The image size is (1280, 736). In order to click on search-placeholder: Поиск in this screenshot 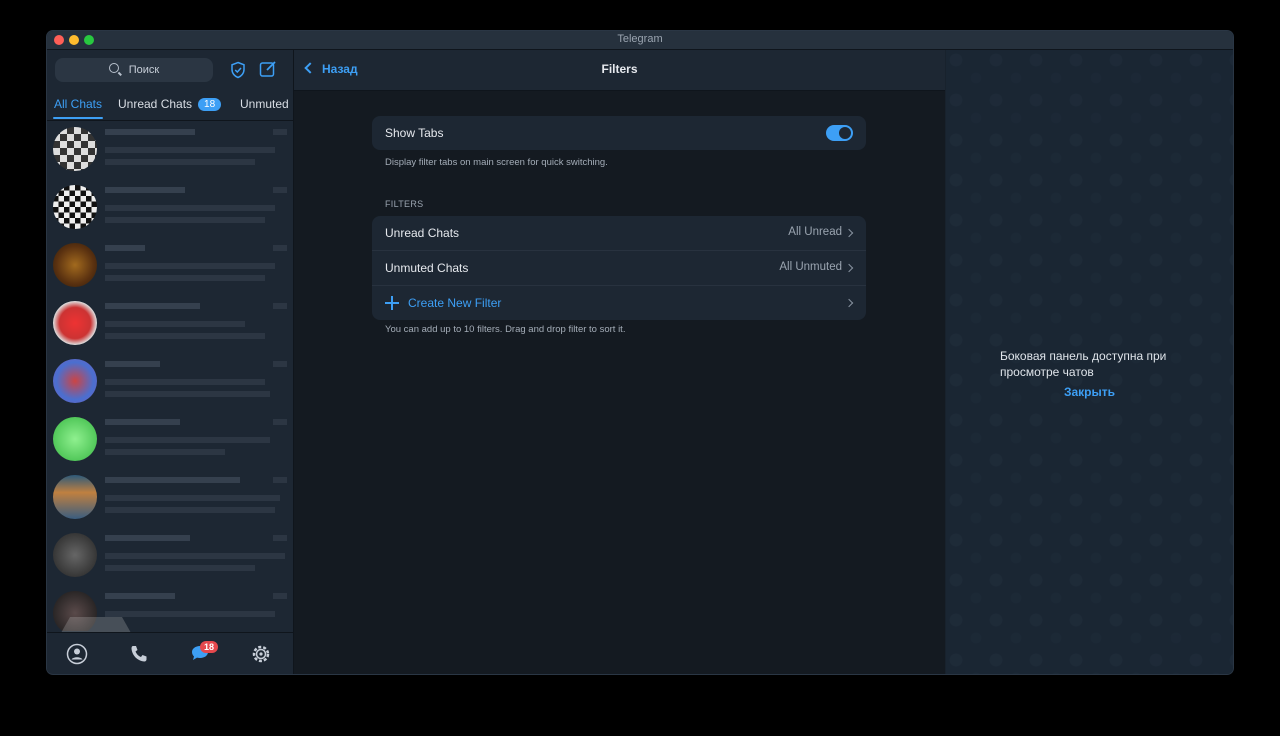, I will do `click(144, 70)`.